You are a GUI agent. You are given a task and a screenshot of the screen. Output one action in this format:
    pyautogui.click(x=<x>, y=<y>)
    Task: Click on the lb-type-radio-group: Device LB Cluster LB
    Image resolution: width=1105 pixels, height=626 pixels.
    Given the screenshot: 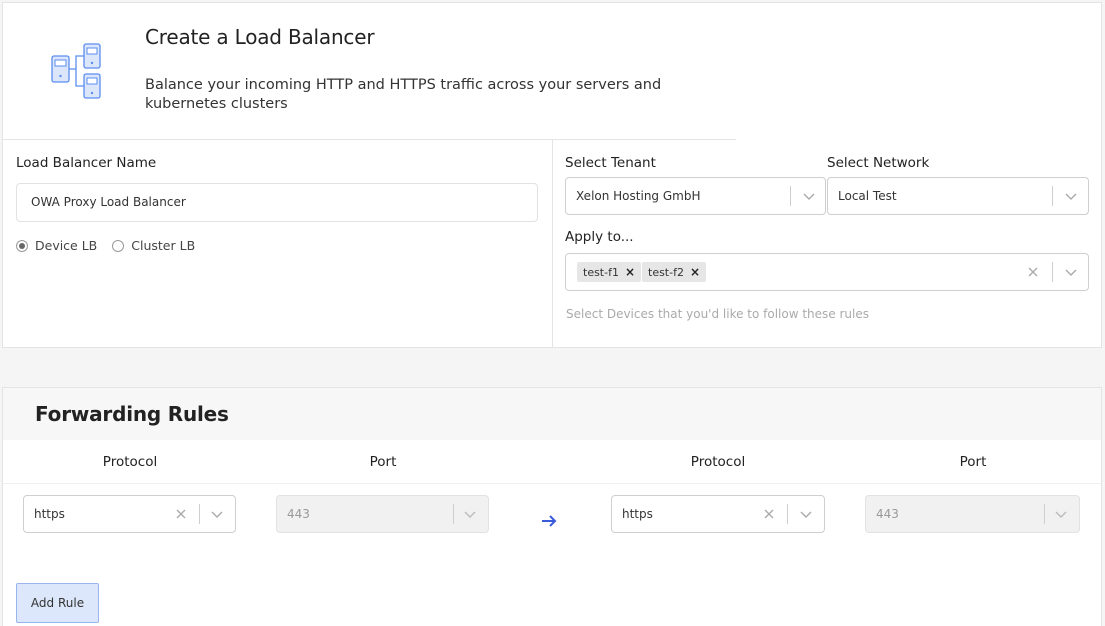 What is the action you would take?
    pyautogui.click(x=113, y=245)
    